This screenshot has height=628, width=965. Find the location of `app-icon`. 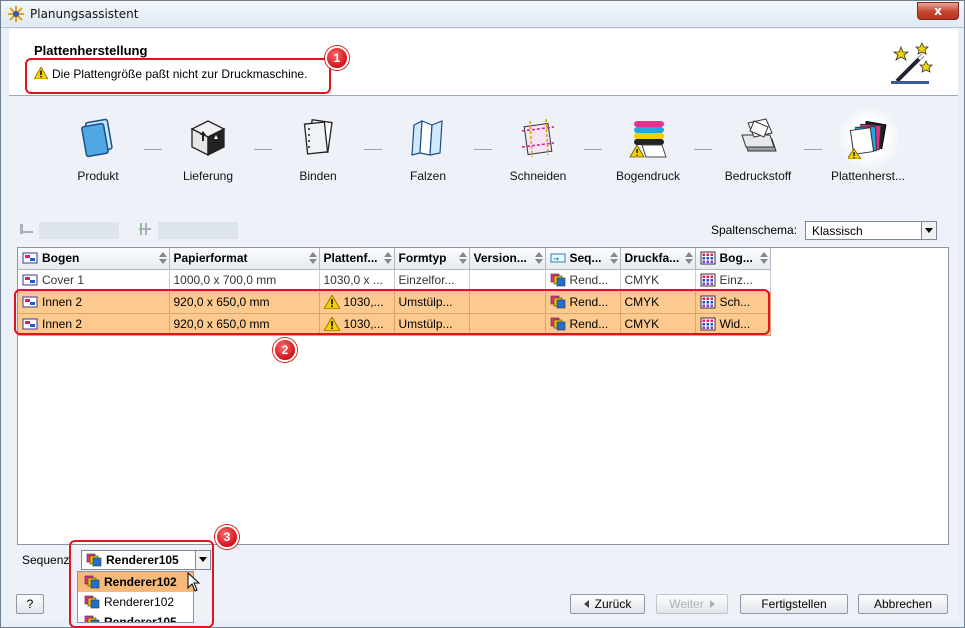

app-icon is located at coordinates (16, 14).